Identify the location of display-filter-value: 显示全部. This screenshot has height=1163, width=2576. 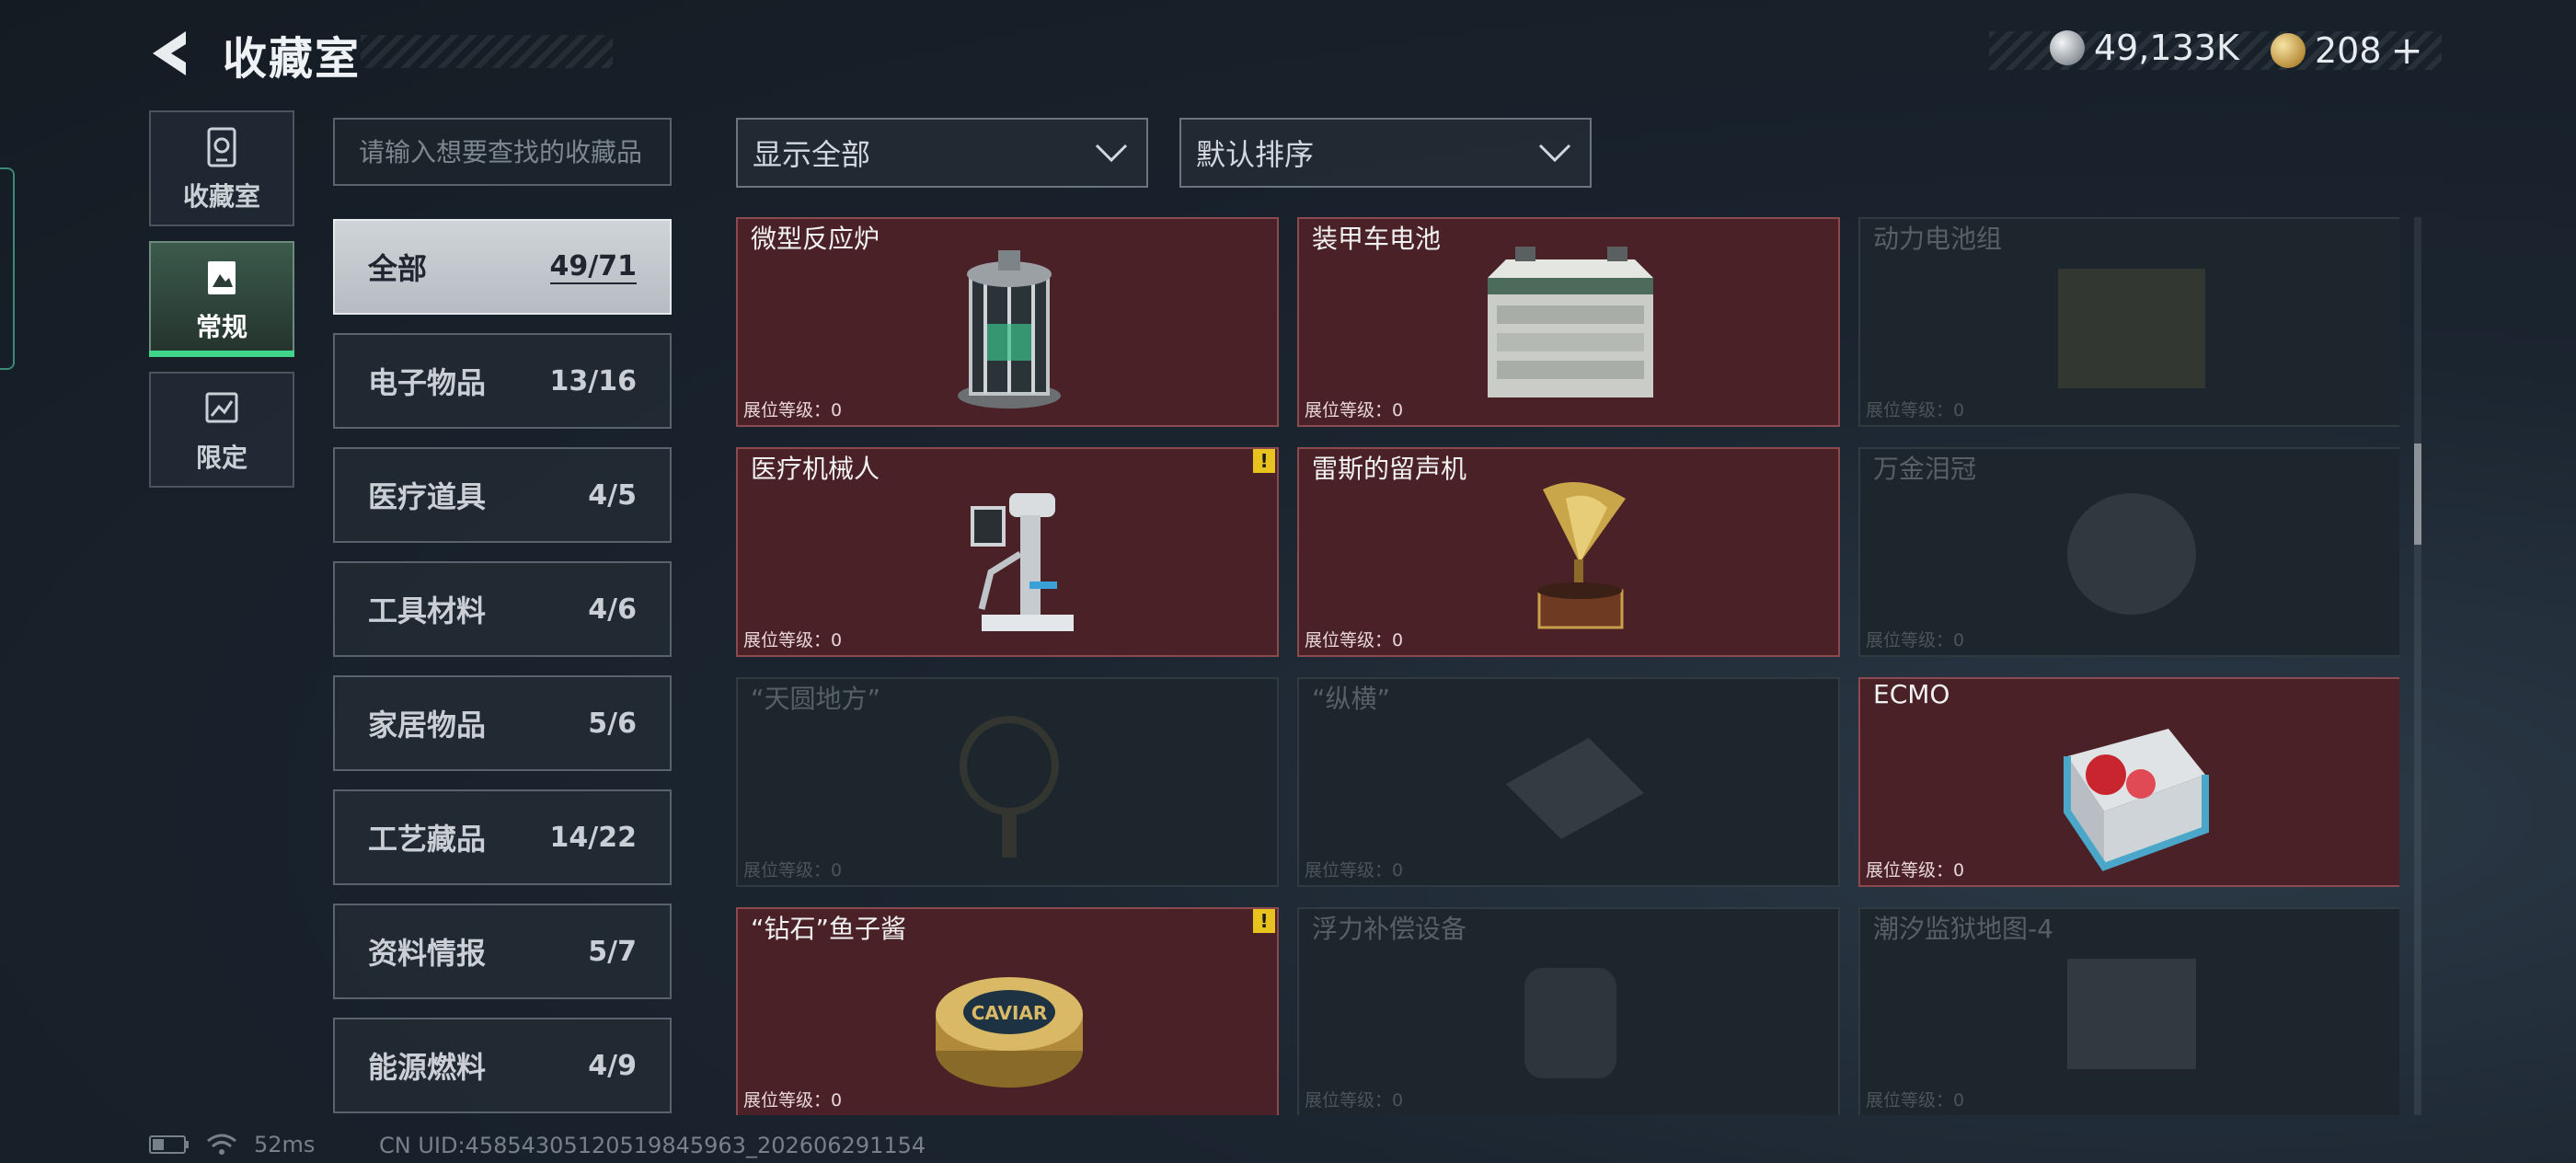
(812, 155).